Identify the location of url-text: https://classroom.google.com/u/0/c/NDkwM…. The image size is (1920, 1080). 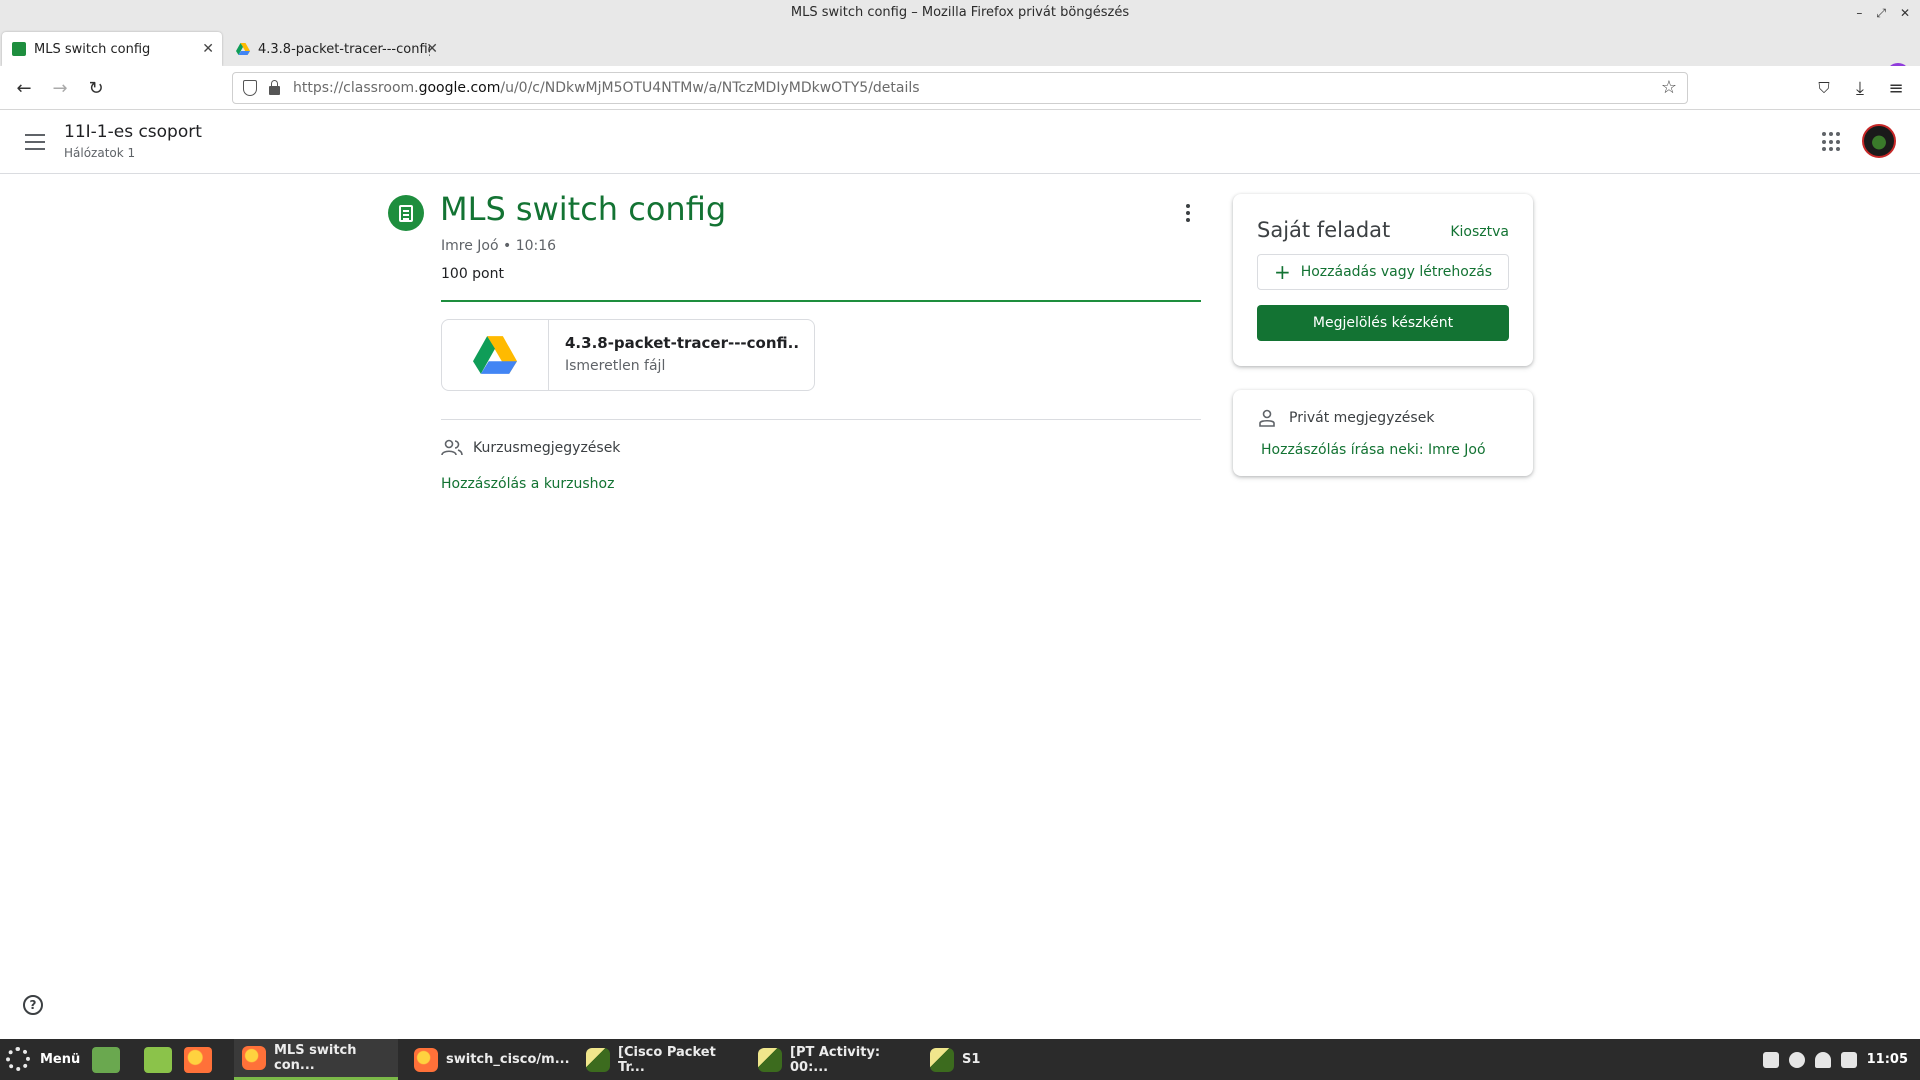
(606, 88).